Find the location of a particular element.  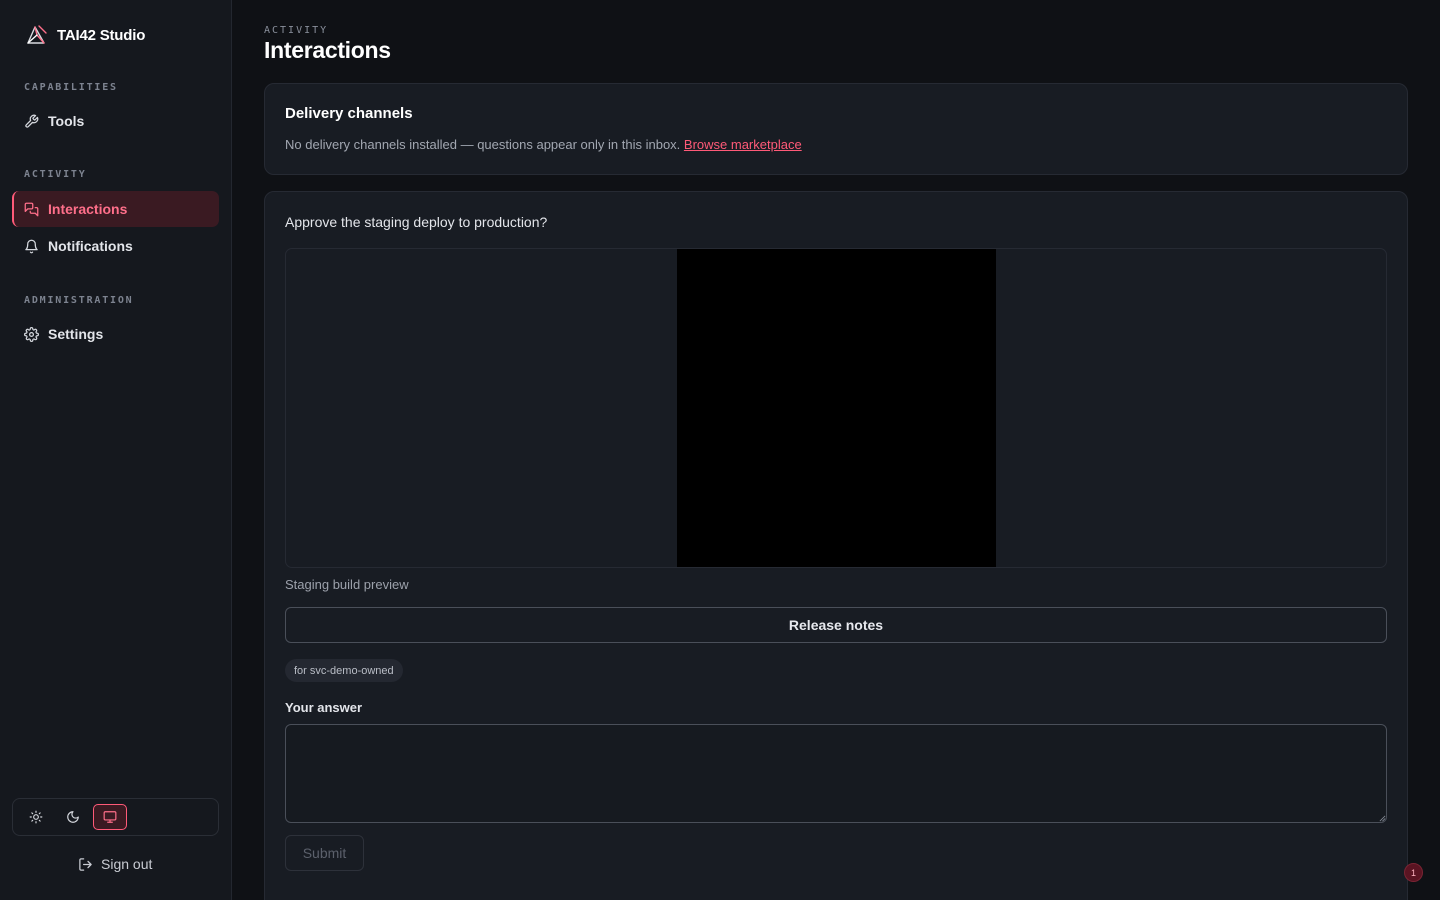

brand: TAI42 Studio is located at coordinates (84, 35).